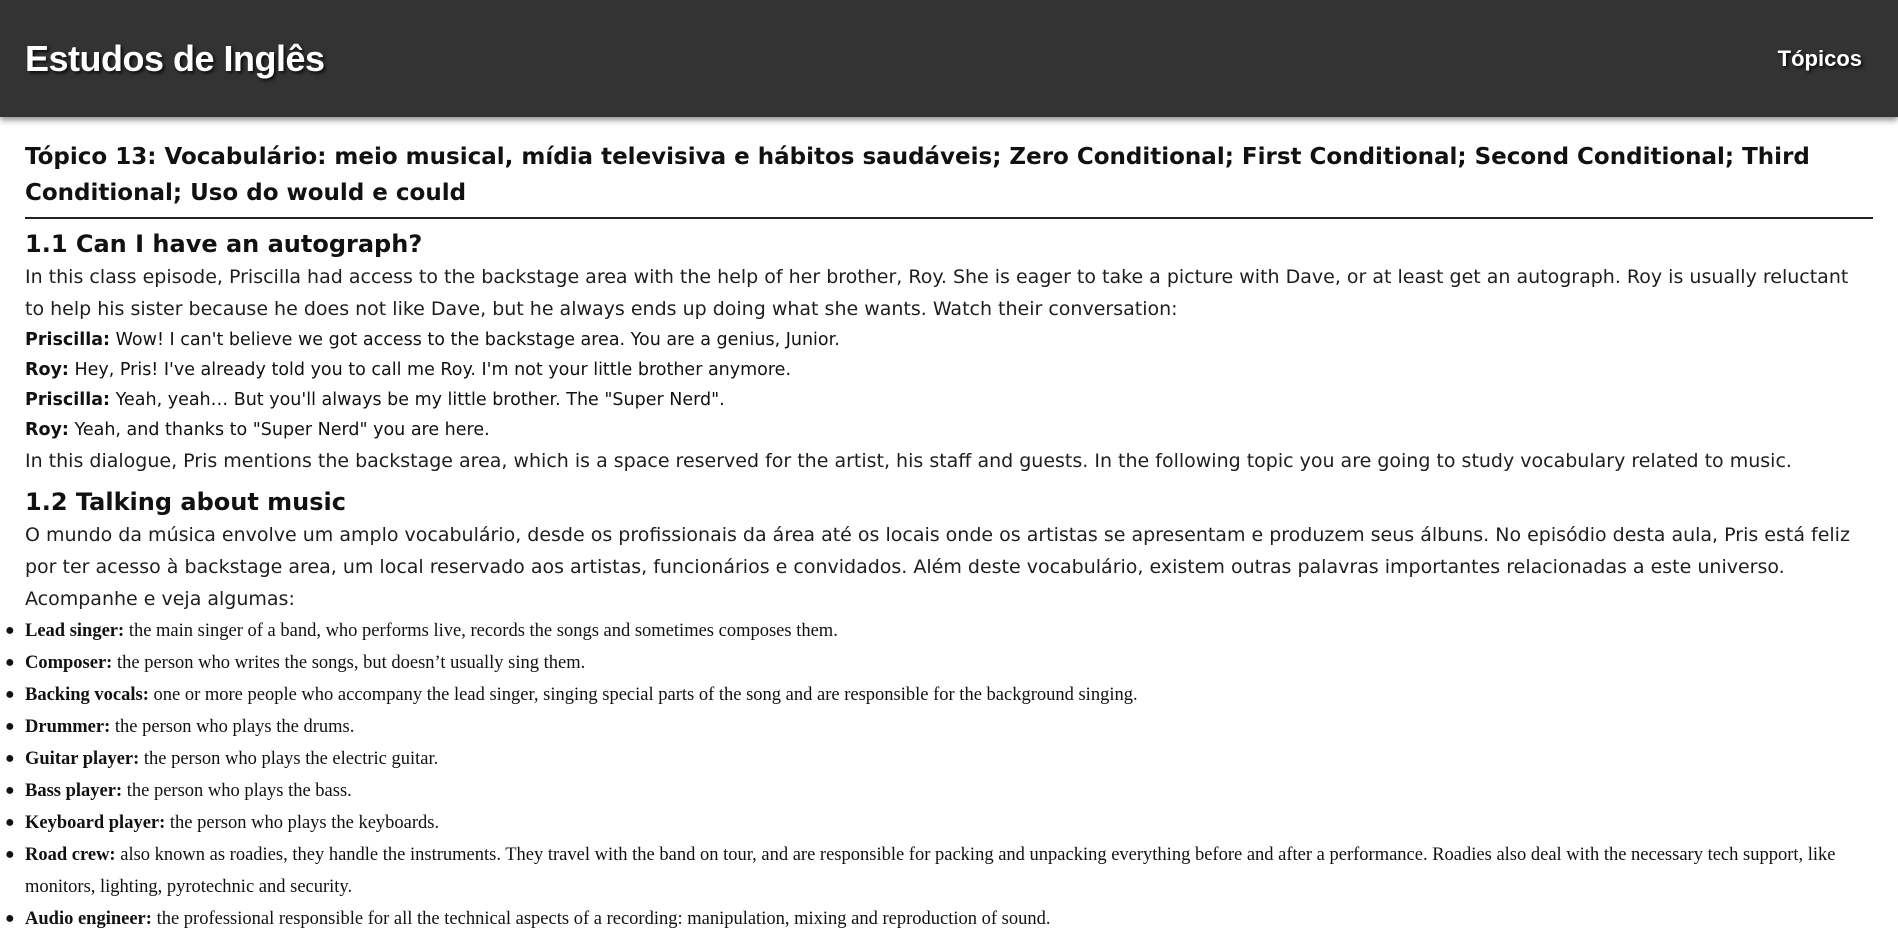  I want to click on vocab-term: Guitar player:, so click(82, 759).